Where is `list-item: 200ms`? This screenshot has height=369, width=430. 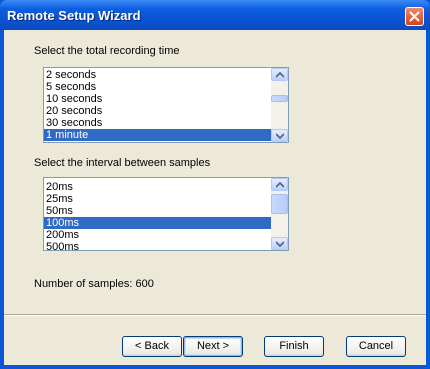
list-item: 200ms is located at coordinates (158, 235).